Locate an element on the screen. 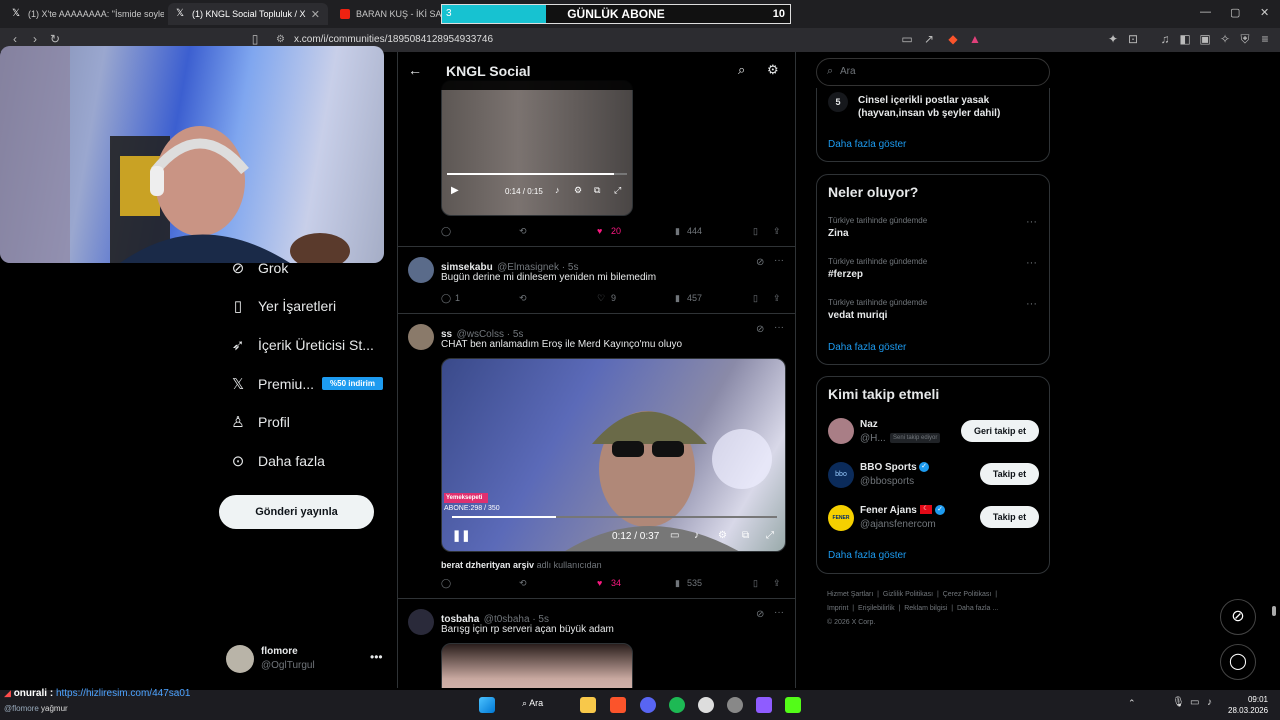 This screenshot has width=1280, height=720. vpn-icon: ⛨ is located at coordinates (1245, 39).